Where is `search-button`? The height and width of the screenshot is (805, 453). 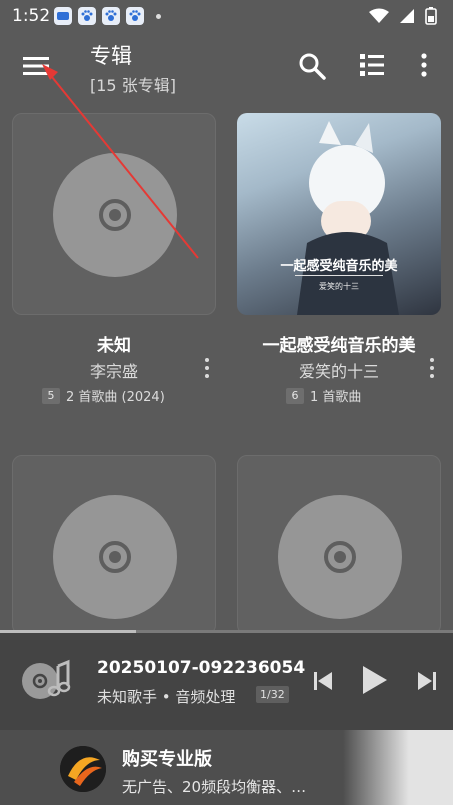 search-button is located at coordinates (312, 66).